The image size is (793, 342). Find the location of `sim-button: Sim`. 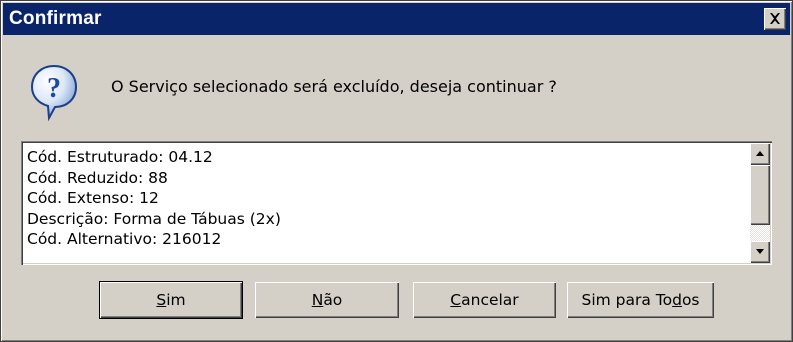

sim-button: Sim is located at coordinates (171, 300).